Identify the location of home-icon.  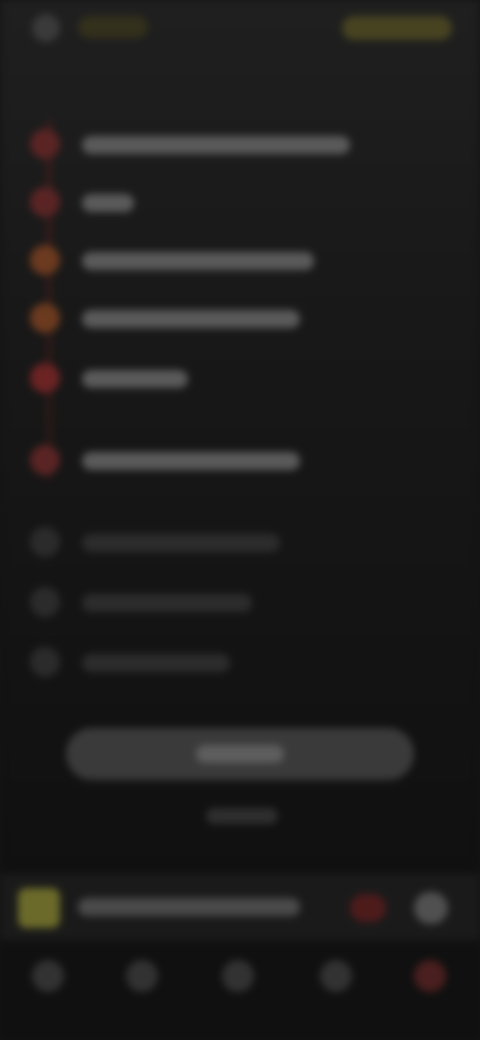
(48, 976).